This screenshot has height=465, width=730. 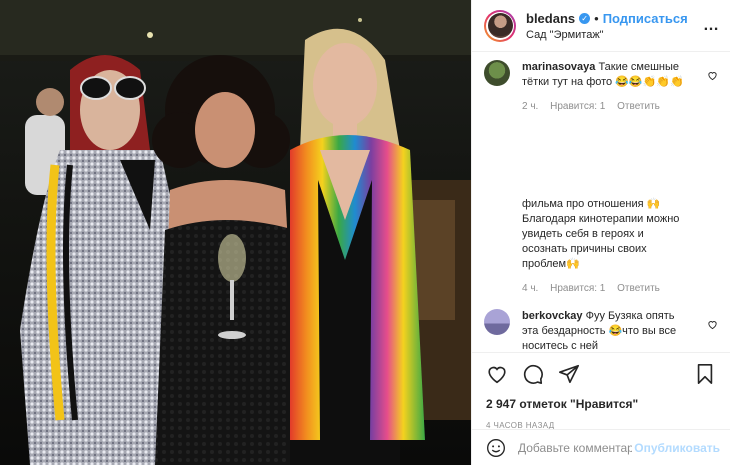 What do you see at coordinates (558, 67) in the screenshot?
I see `commenter-username: marinasovaya` at bounding box center [558, 67].